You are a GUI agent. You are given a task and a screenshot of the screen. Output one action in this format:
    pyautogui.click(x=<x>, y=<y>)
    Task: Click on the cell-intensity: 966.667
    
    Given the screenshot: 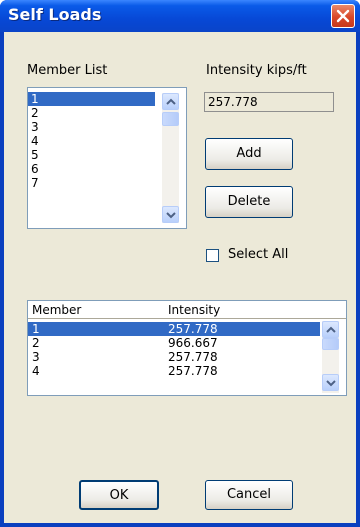 What is the action you would take?
    pyautogui.click(x=193, y=343)
    